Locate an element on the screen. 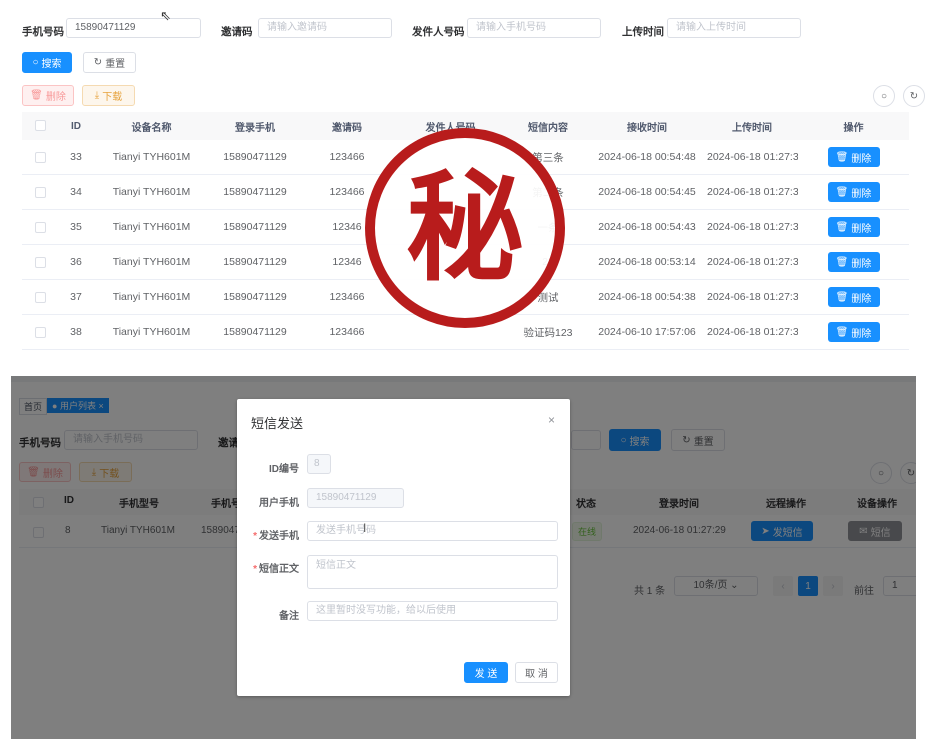 The height and width of the screenshot is (739, 927). sender-input: 请输入手机号码 is located at coordinates (534, 28).